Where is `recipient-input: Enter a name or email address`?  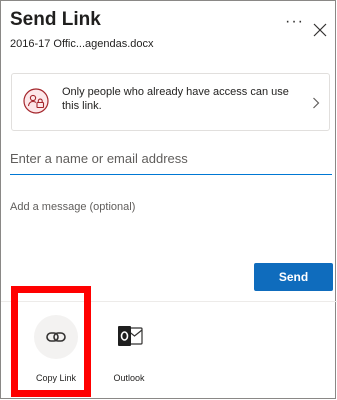 recipient-input: Enter a name or email address is located at coordinates (171, 161).